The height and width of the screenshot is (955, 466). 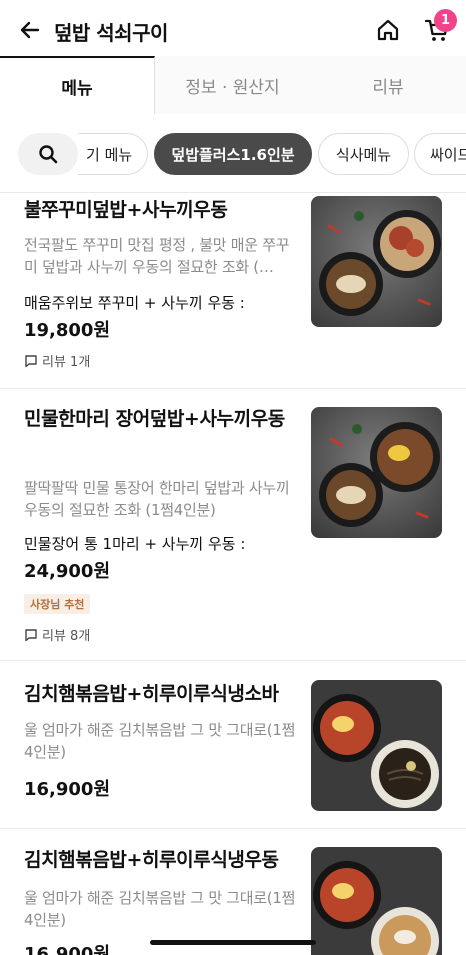 I want to click on search-icon, so click(x=48, y=154).